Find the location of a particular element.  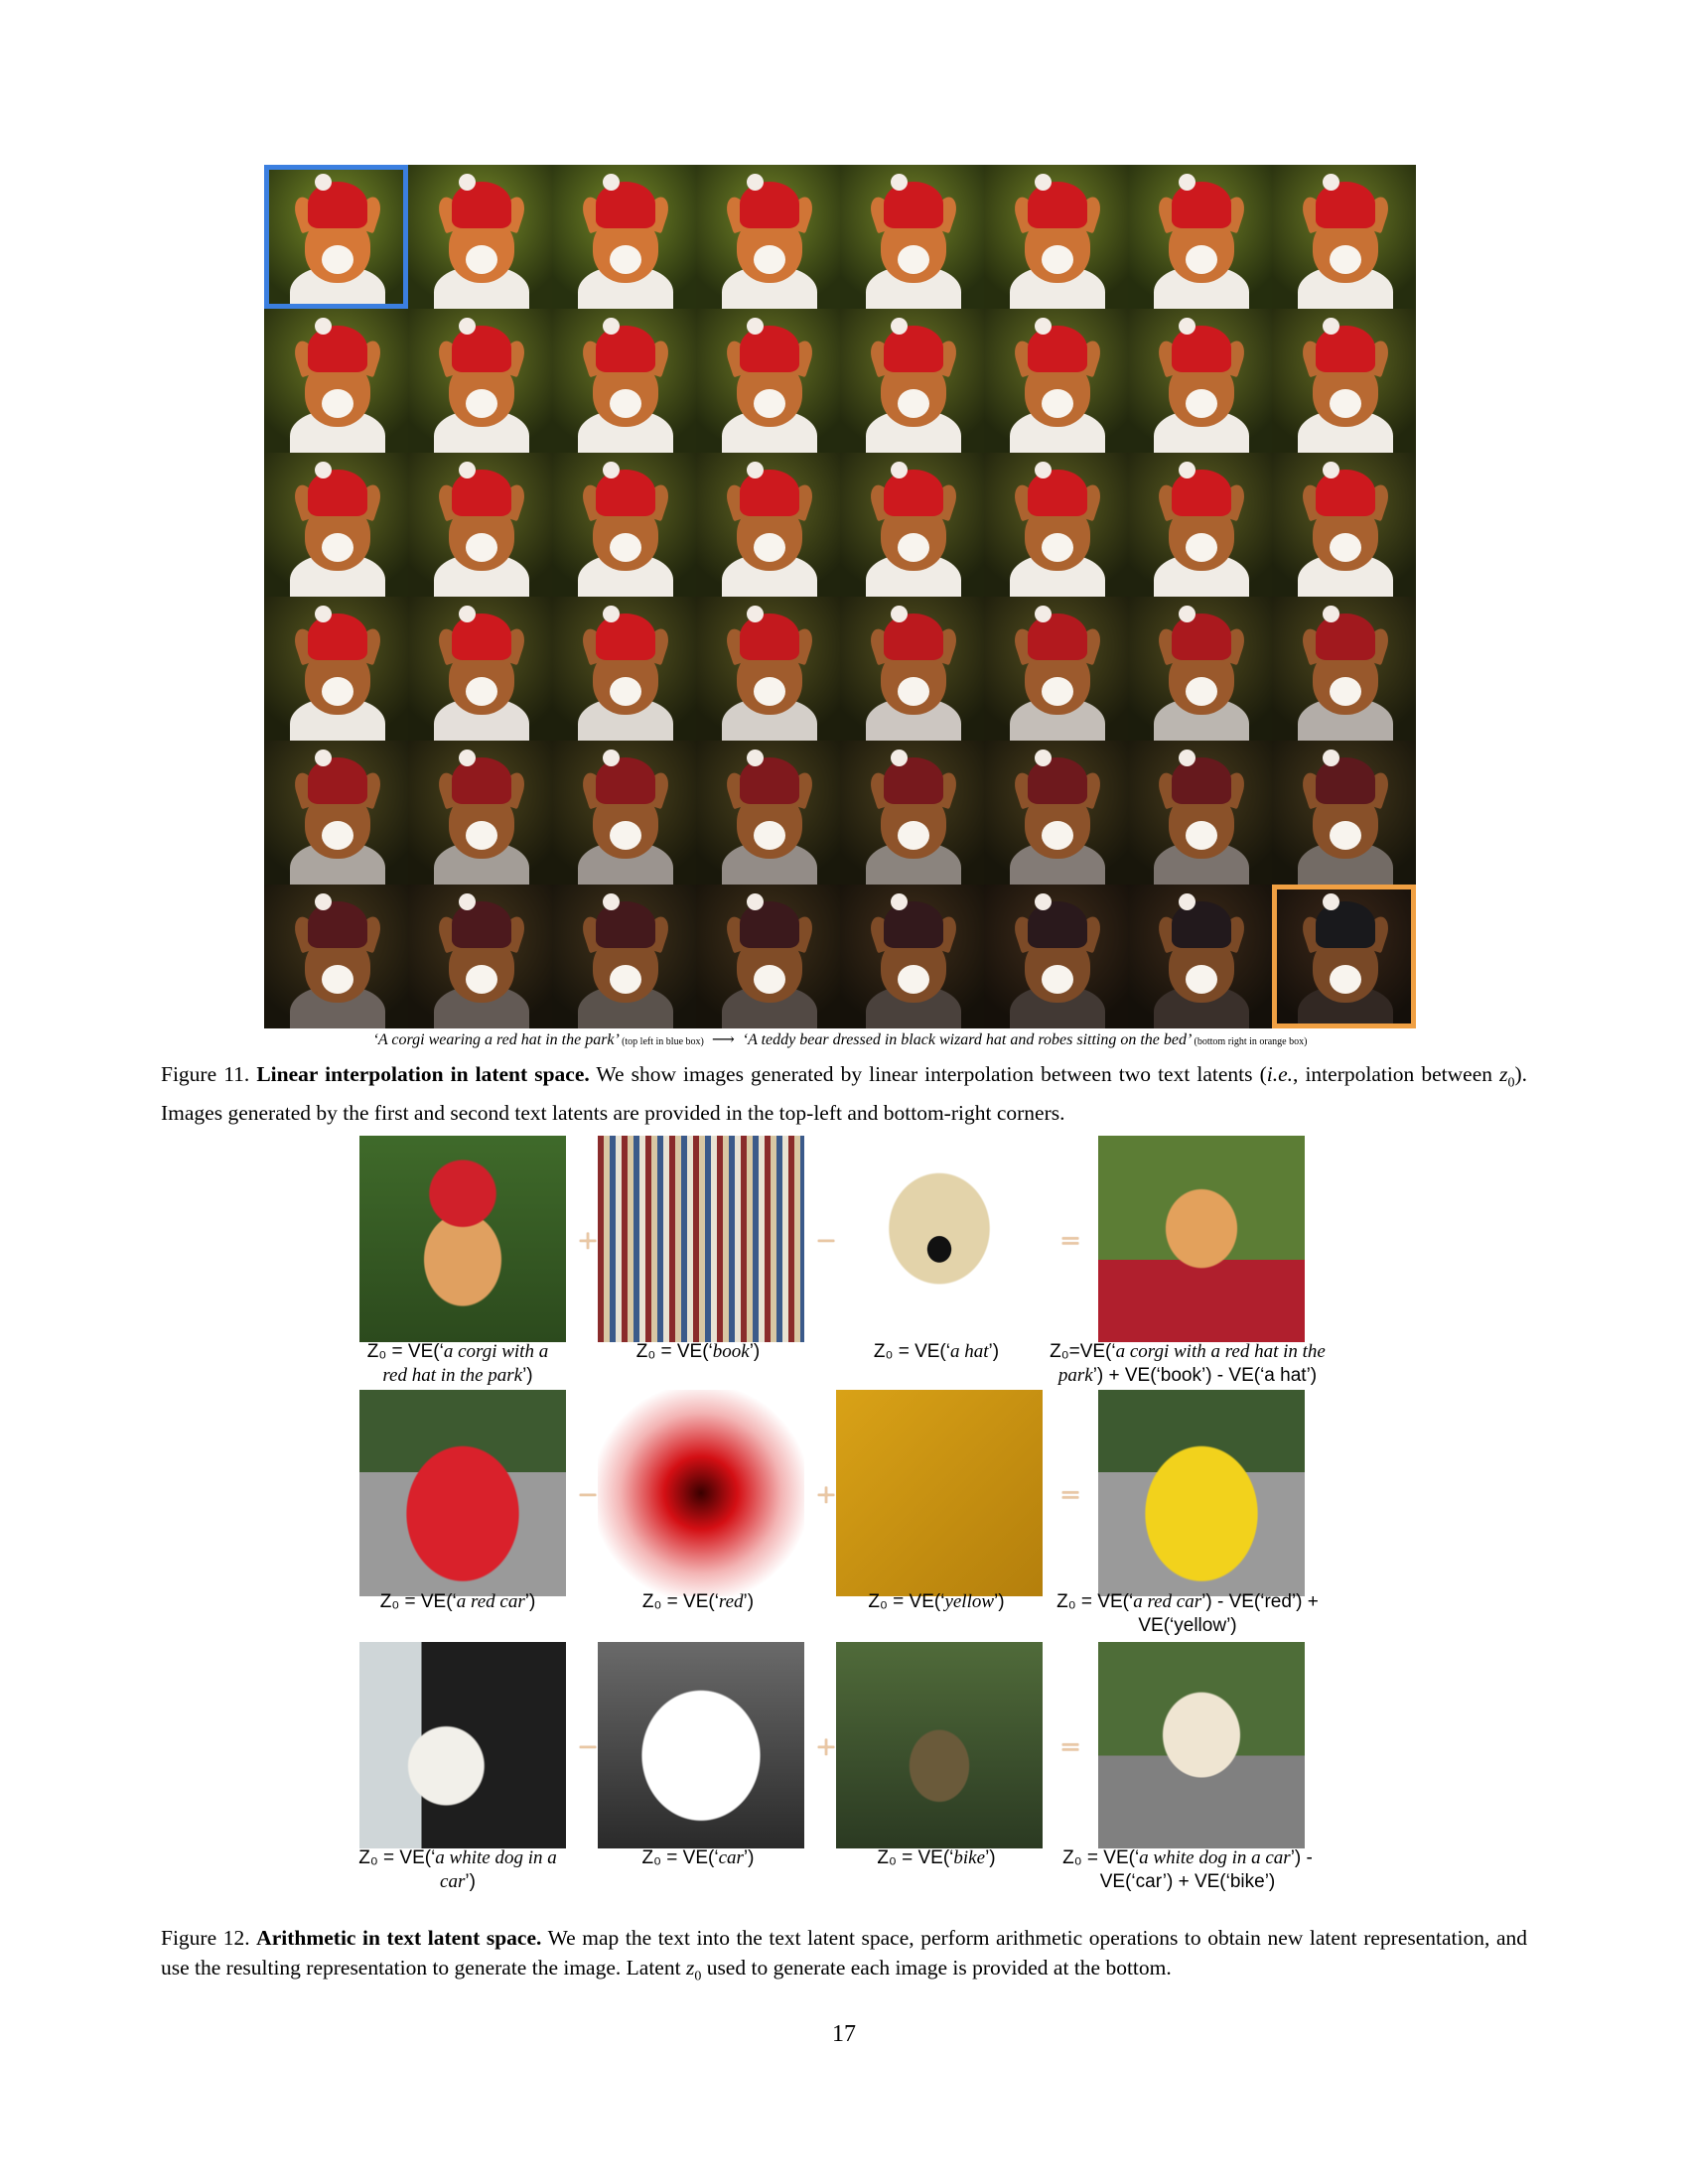

end-note: (bottom right in orange box) is located at coordinates (1251, 1041).